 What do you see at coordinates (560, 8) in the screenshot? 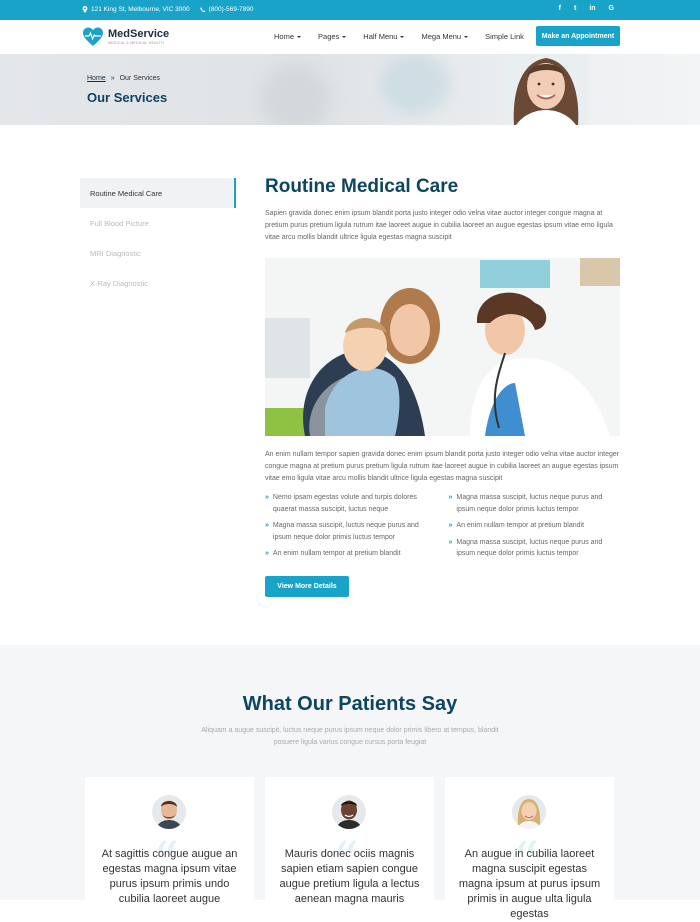
I see `facebook-icon: f` at bounding box center [560, 8].